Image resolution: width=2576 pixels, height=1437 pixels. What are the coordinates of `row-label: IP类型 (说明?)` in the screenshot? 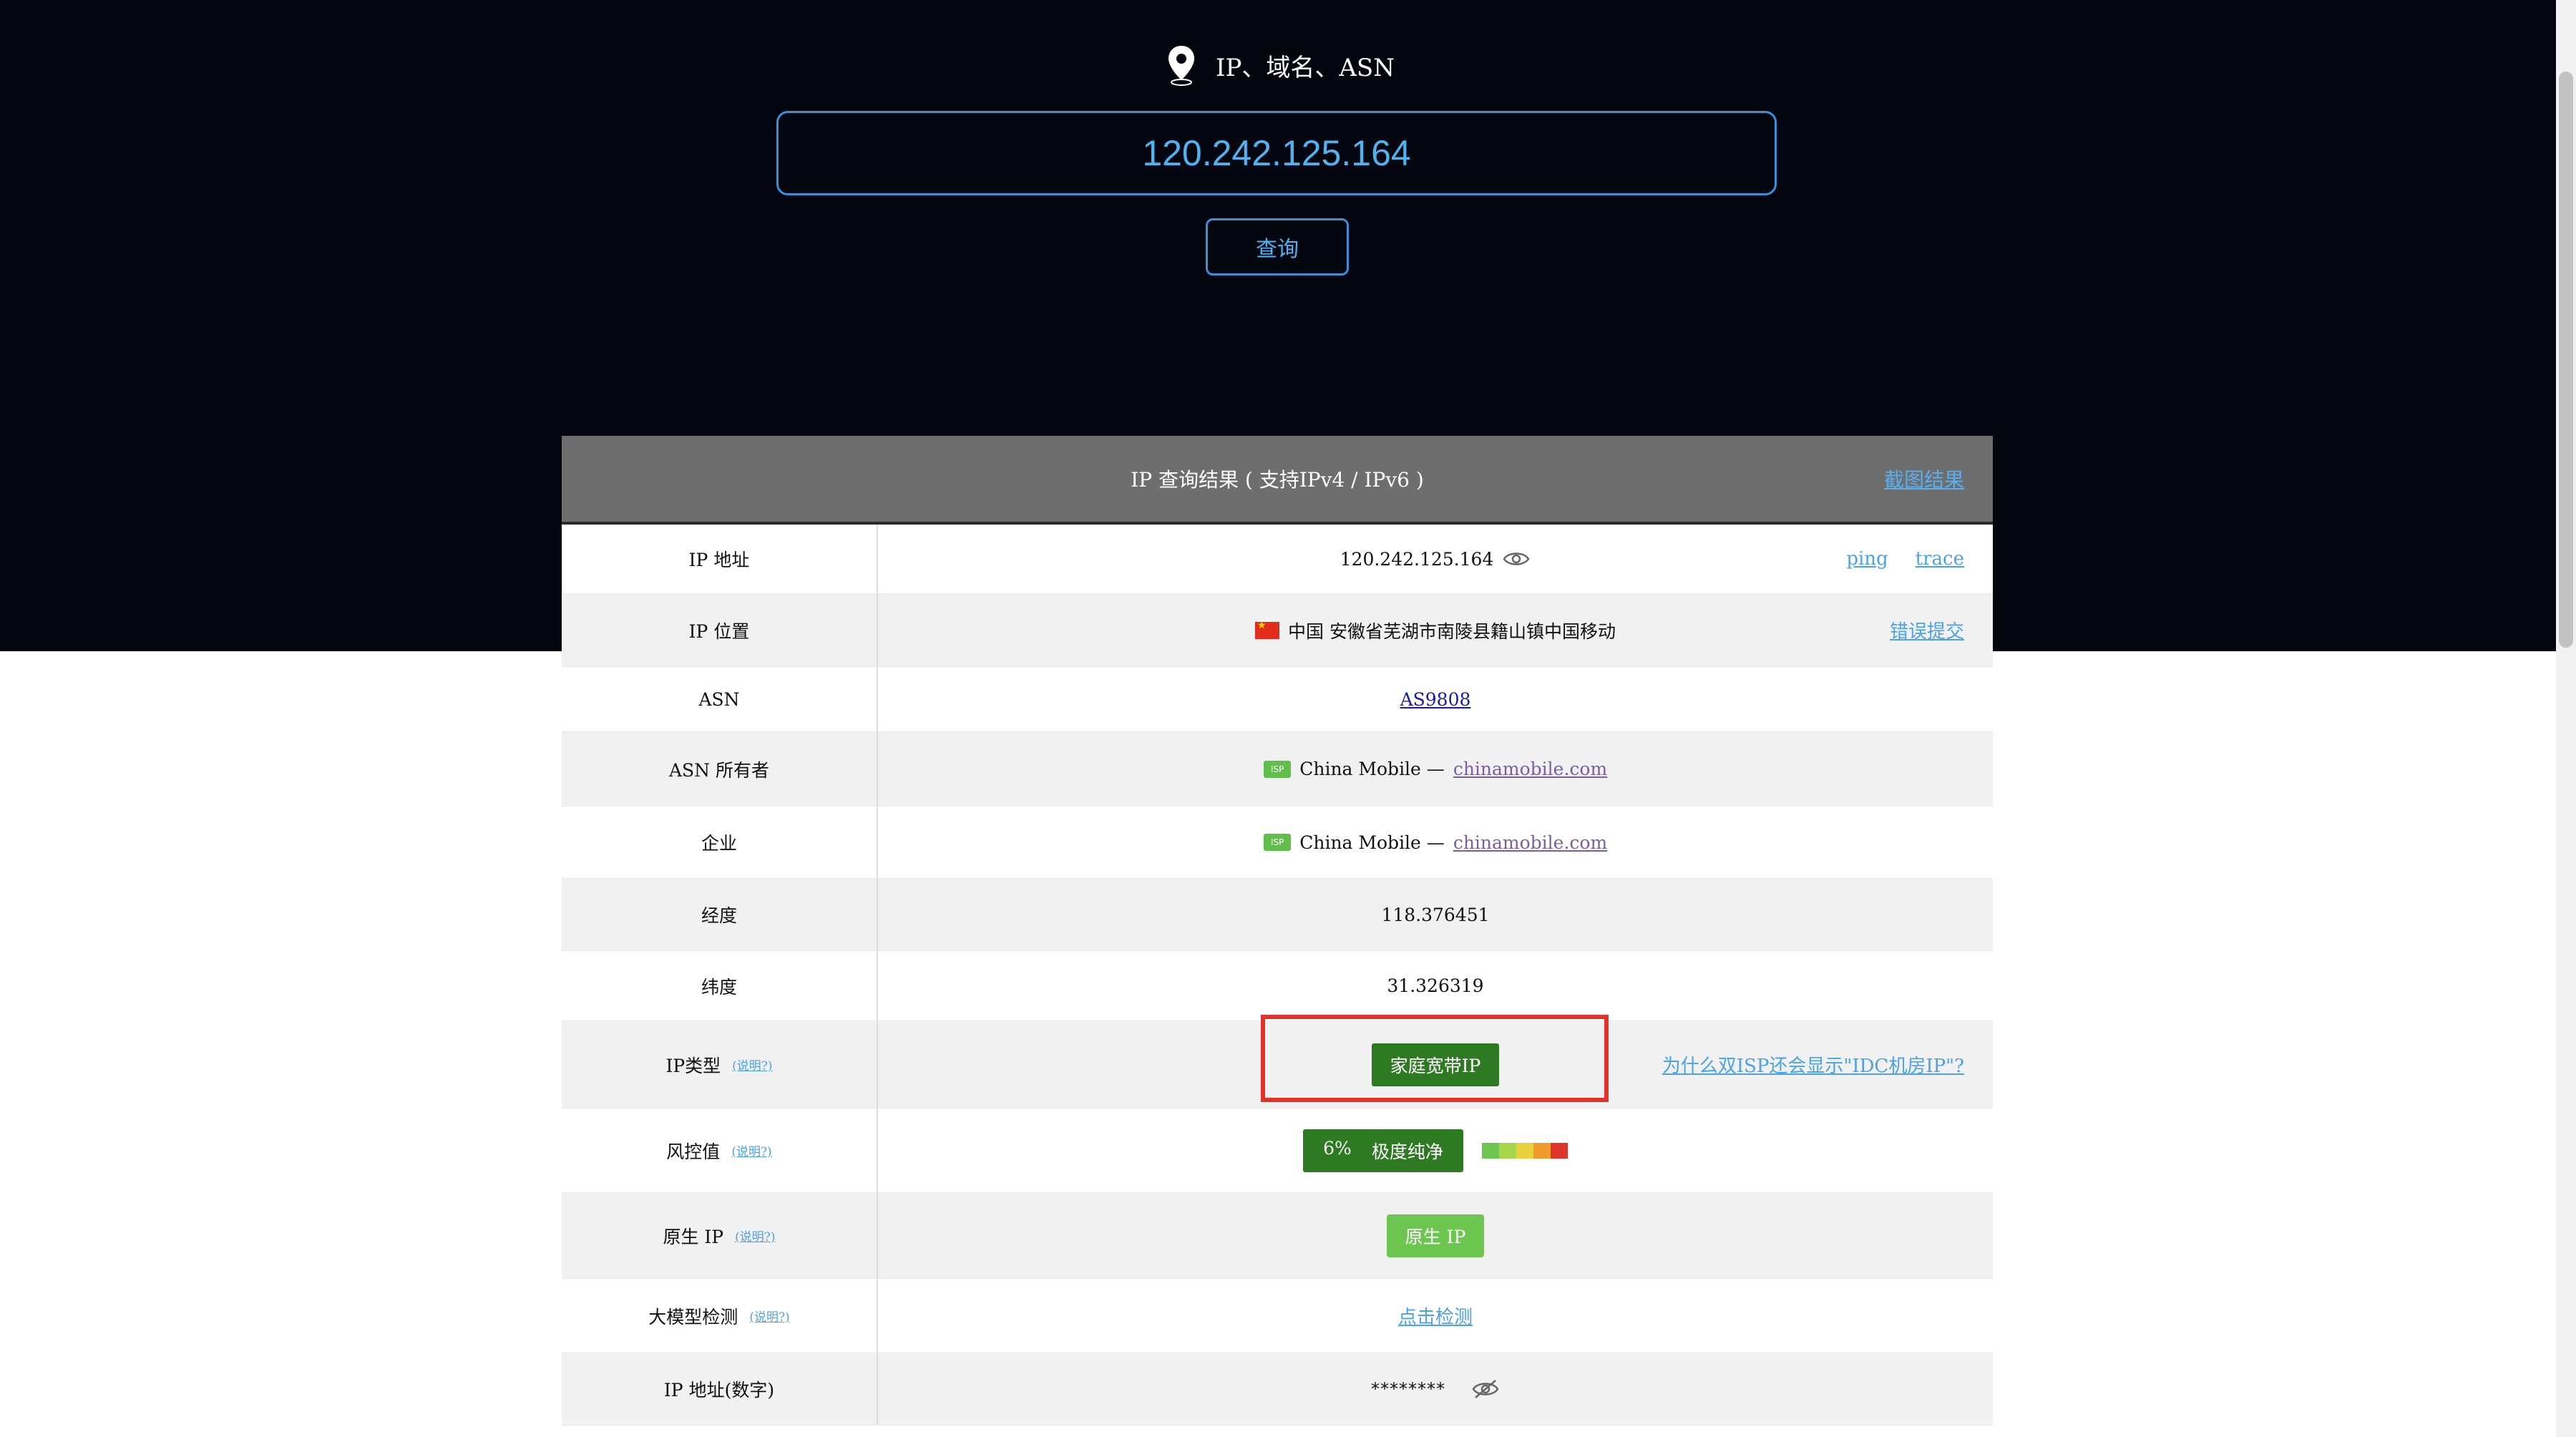 It's located at (720, 1065).